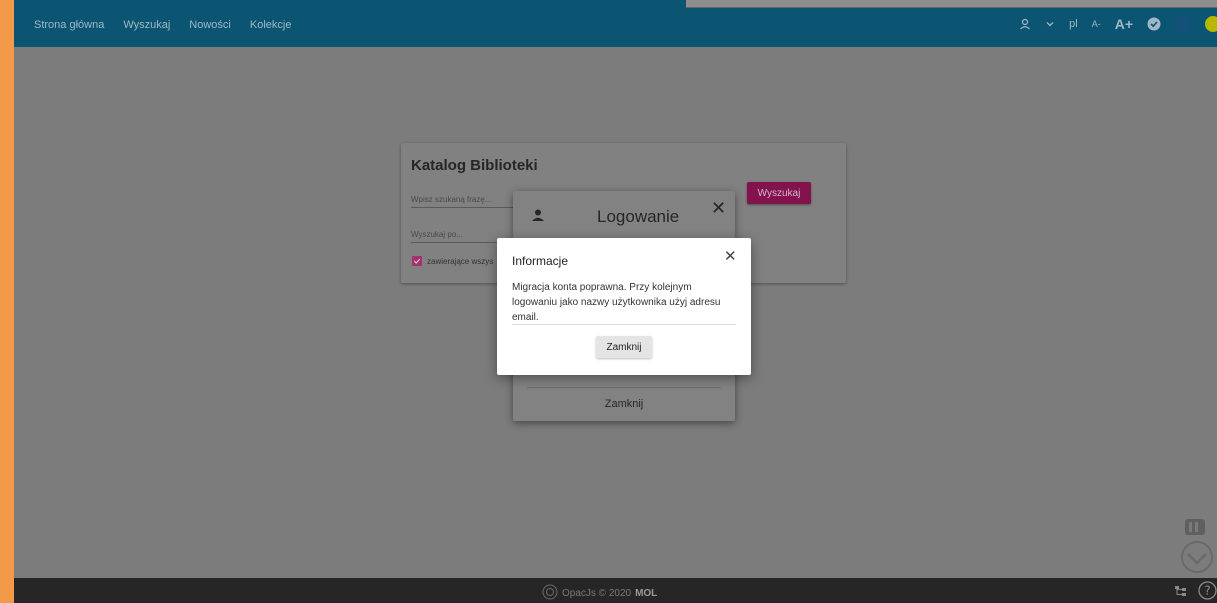 The width and height of the screenshot is (1217, 603). What do you see at coordinates (624, 347) in the screenshot?
I see `info-close-button: Zamknij` at bounding box center [624, 347].